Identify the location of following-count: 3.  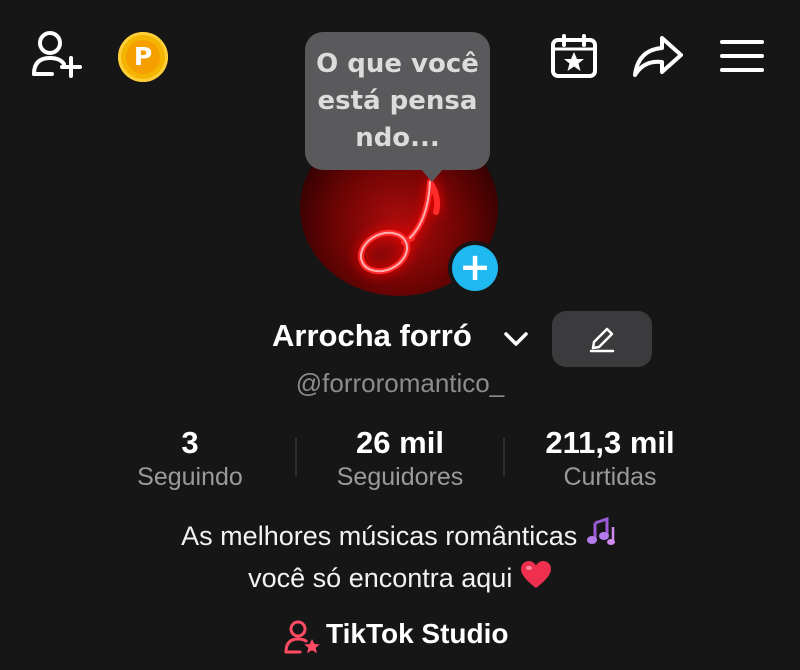
(190, 443).